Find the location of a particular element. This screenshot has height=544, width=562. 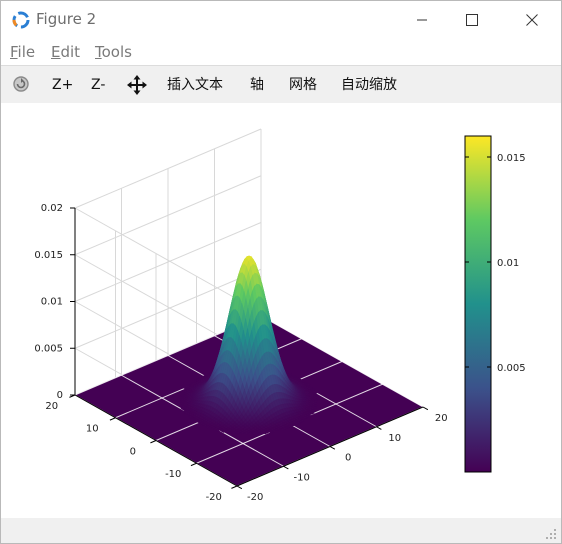

maximize-button is located at coordinates (472, 20).